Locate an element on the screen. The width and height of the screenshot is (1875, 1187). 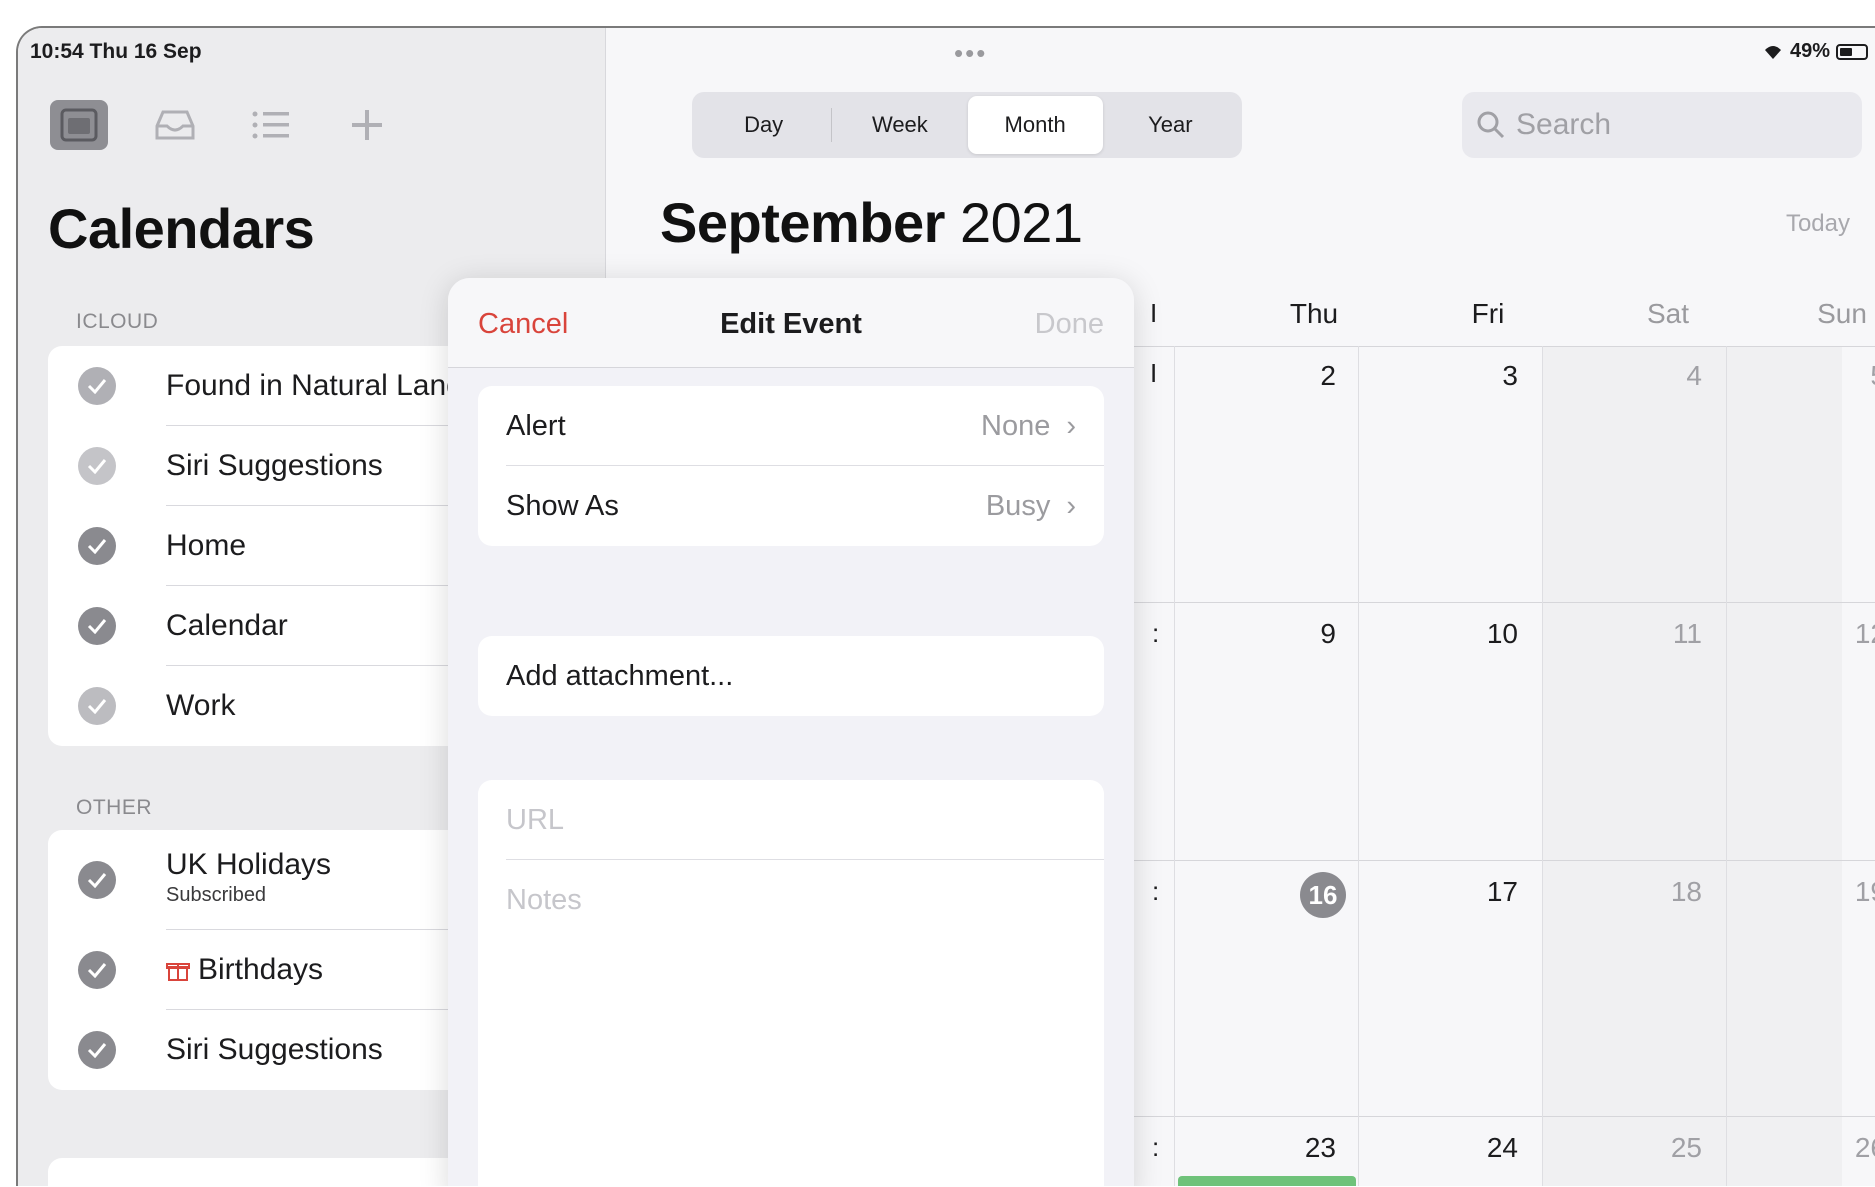
day-cell: 11 is located at coordinates (1672, 634).